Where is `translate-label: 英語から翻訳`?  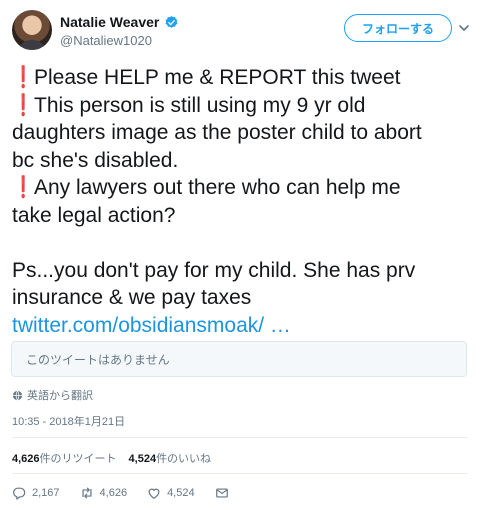
translate-label: 英語から翻訳 is located at coordinates (60, 396).